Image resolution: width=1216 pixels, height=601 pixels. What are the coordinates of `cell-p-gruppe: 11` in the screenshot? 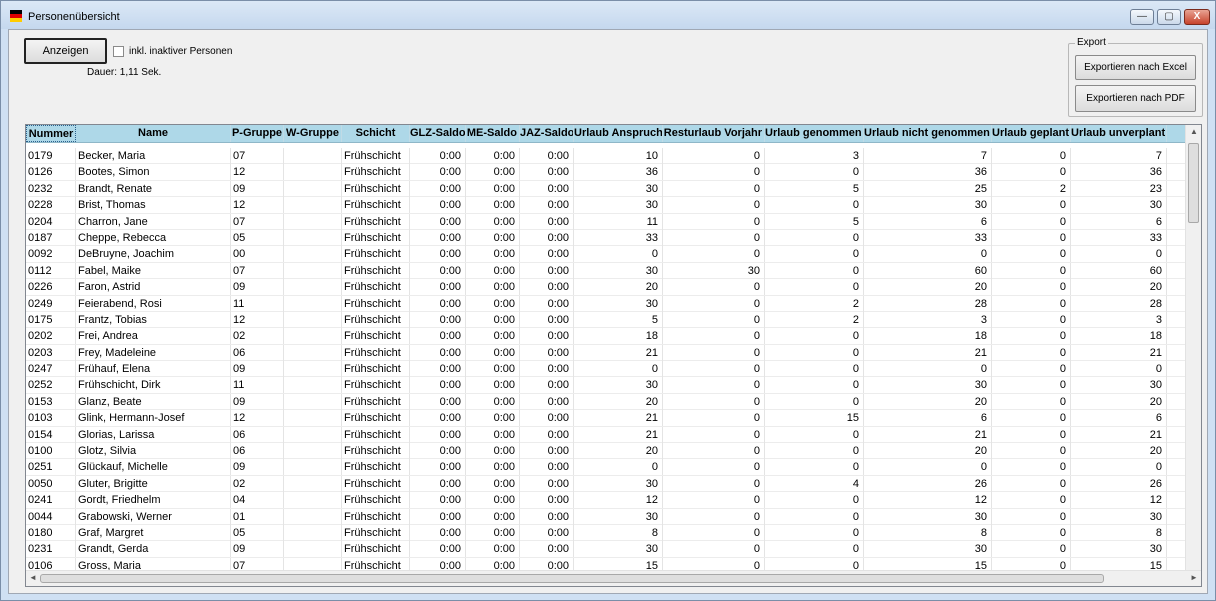 It's located at (257, 303).